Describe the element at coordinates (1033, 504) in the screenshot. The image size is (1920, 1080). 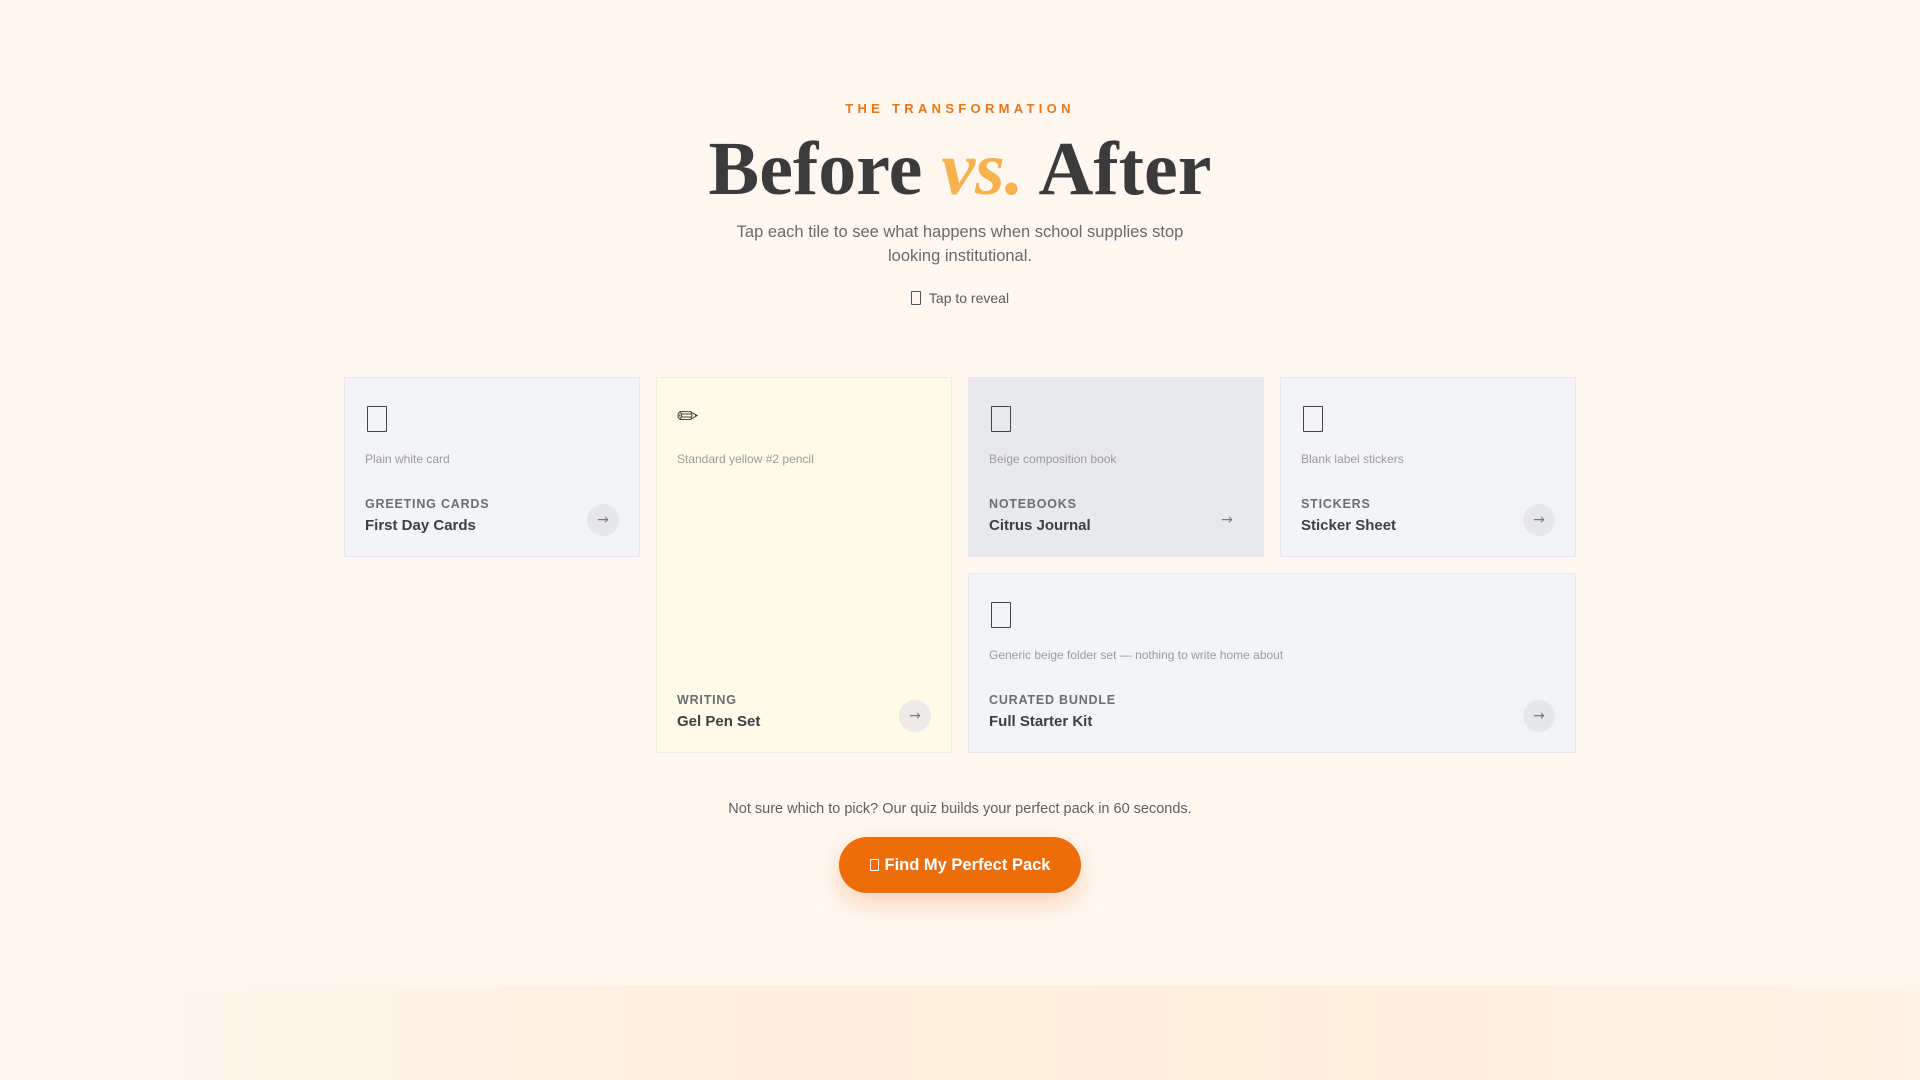
I see `tile-category: NOTEBOOKS` at that location.